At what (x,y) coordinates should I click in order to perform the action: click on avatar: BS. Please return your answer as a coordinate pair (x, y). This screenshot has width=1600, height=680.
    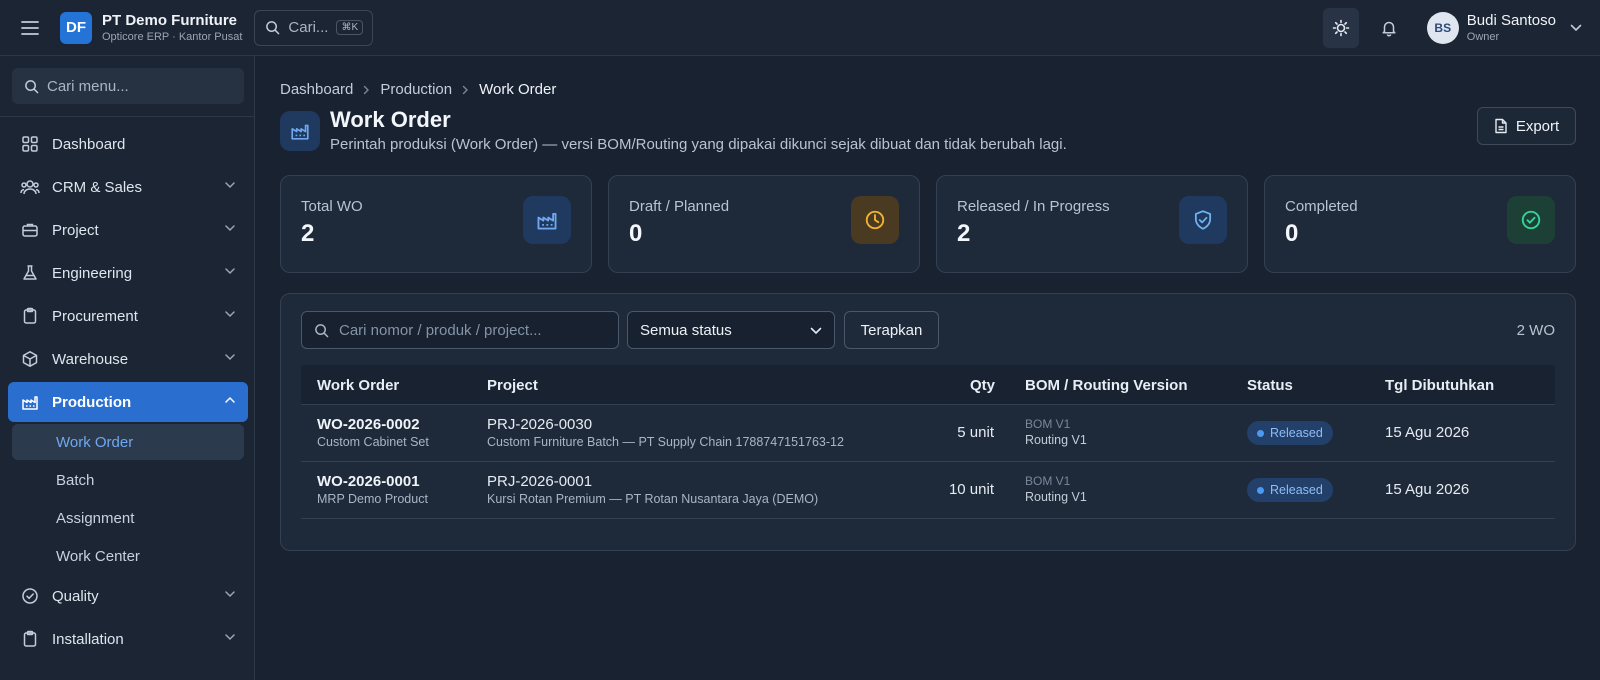
    Looking at the image, I should click on (1442, 28).